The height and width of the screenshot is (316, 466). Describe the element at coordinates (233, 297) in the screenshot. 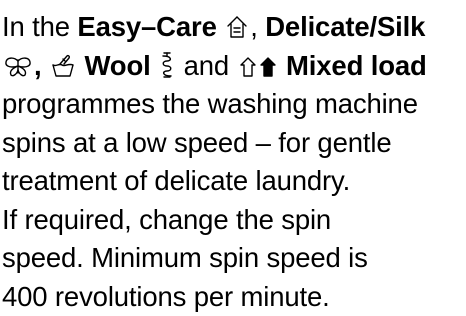

I see `line-8: 400 revolutions per minute.` at that location.